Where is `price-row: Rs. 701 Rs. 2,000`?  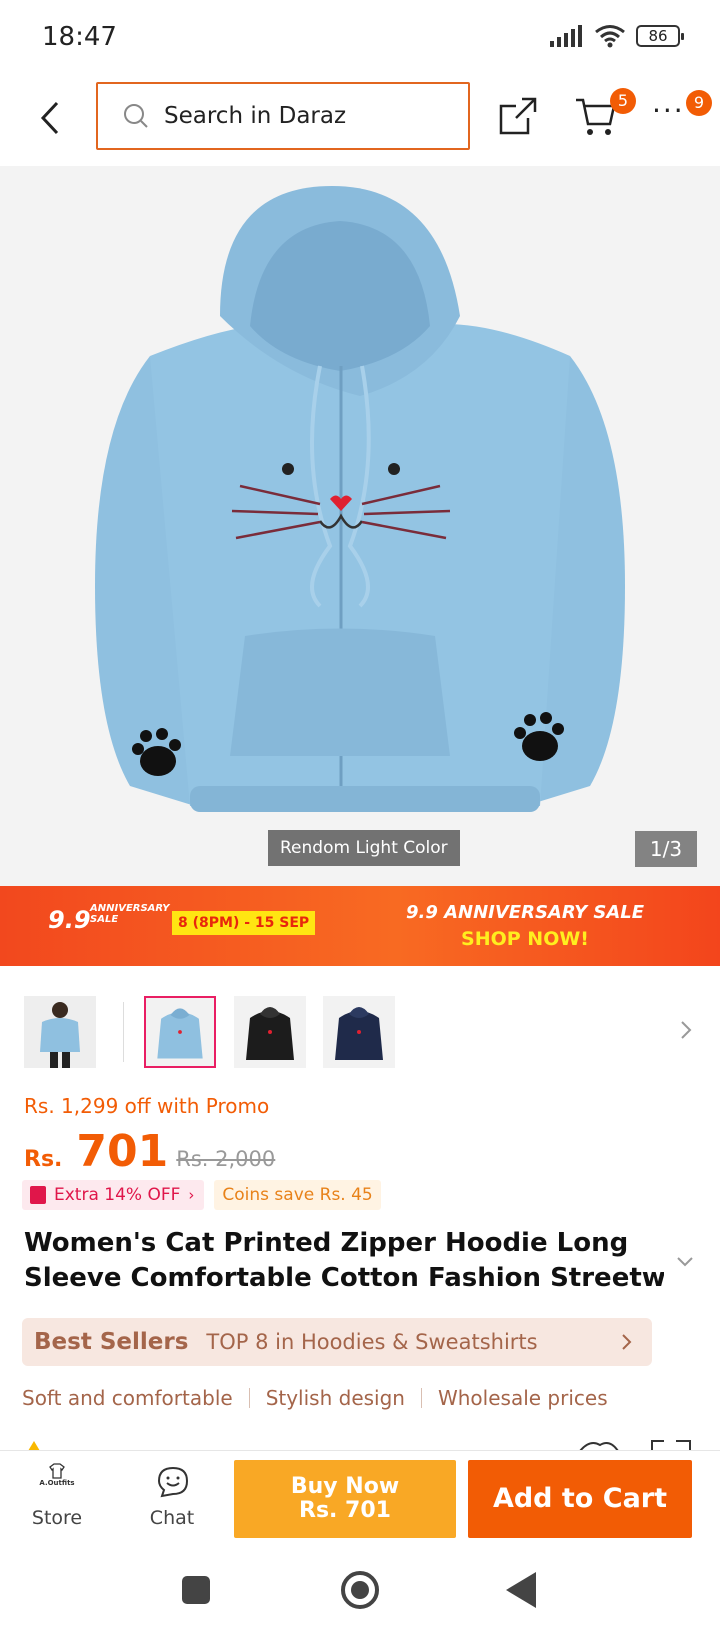
price-row: Rs. 701 Rs. 2,000 is located at coordinates (149, 1152).